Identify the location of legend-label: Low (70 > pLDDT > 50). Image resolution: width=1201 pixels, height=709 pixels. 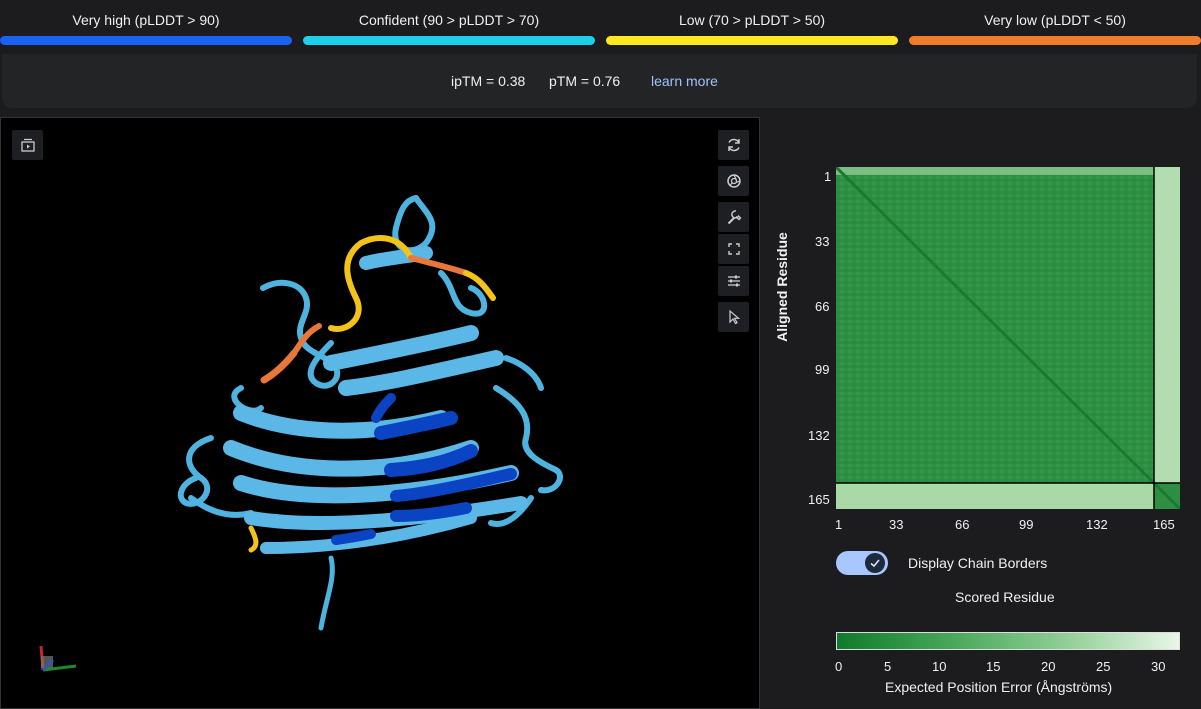
(752, 20).